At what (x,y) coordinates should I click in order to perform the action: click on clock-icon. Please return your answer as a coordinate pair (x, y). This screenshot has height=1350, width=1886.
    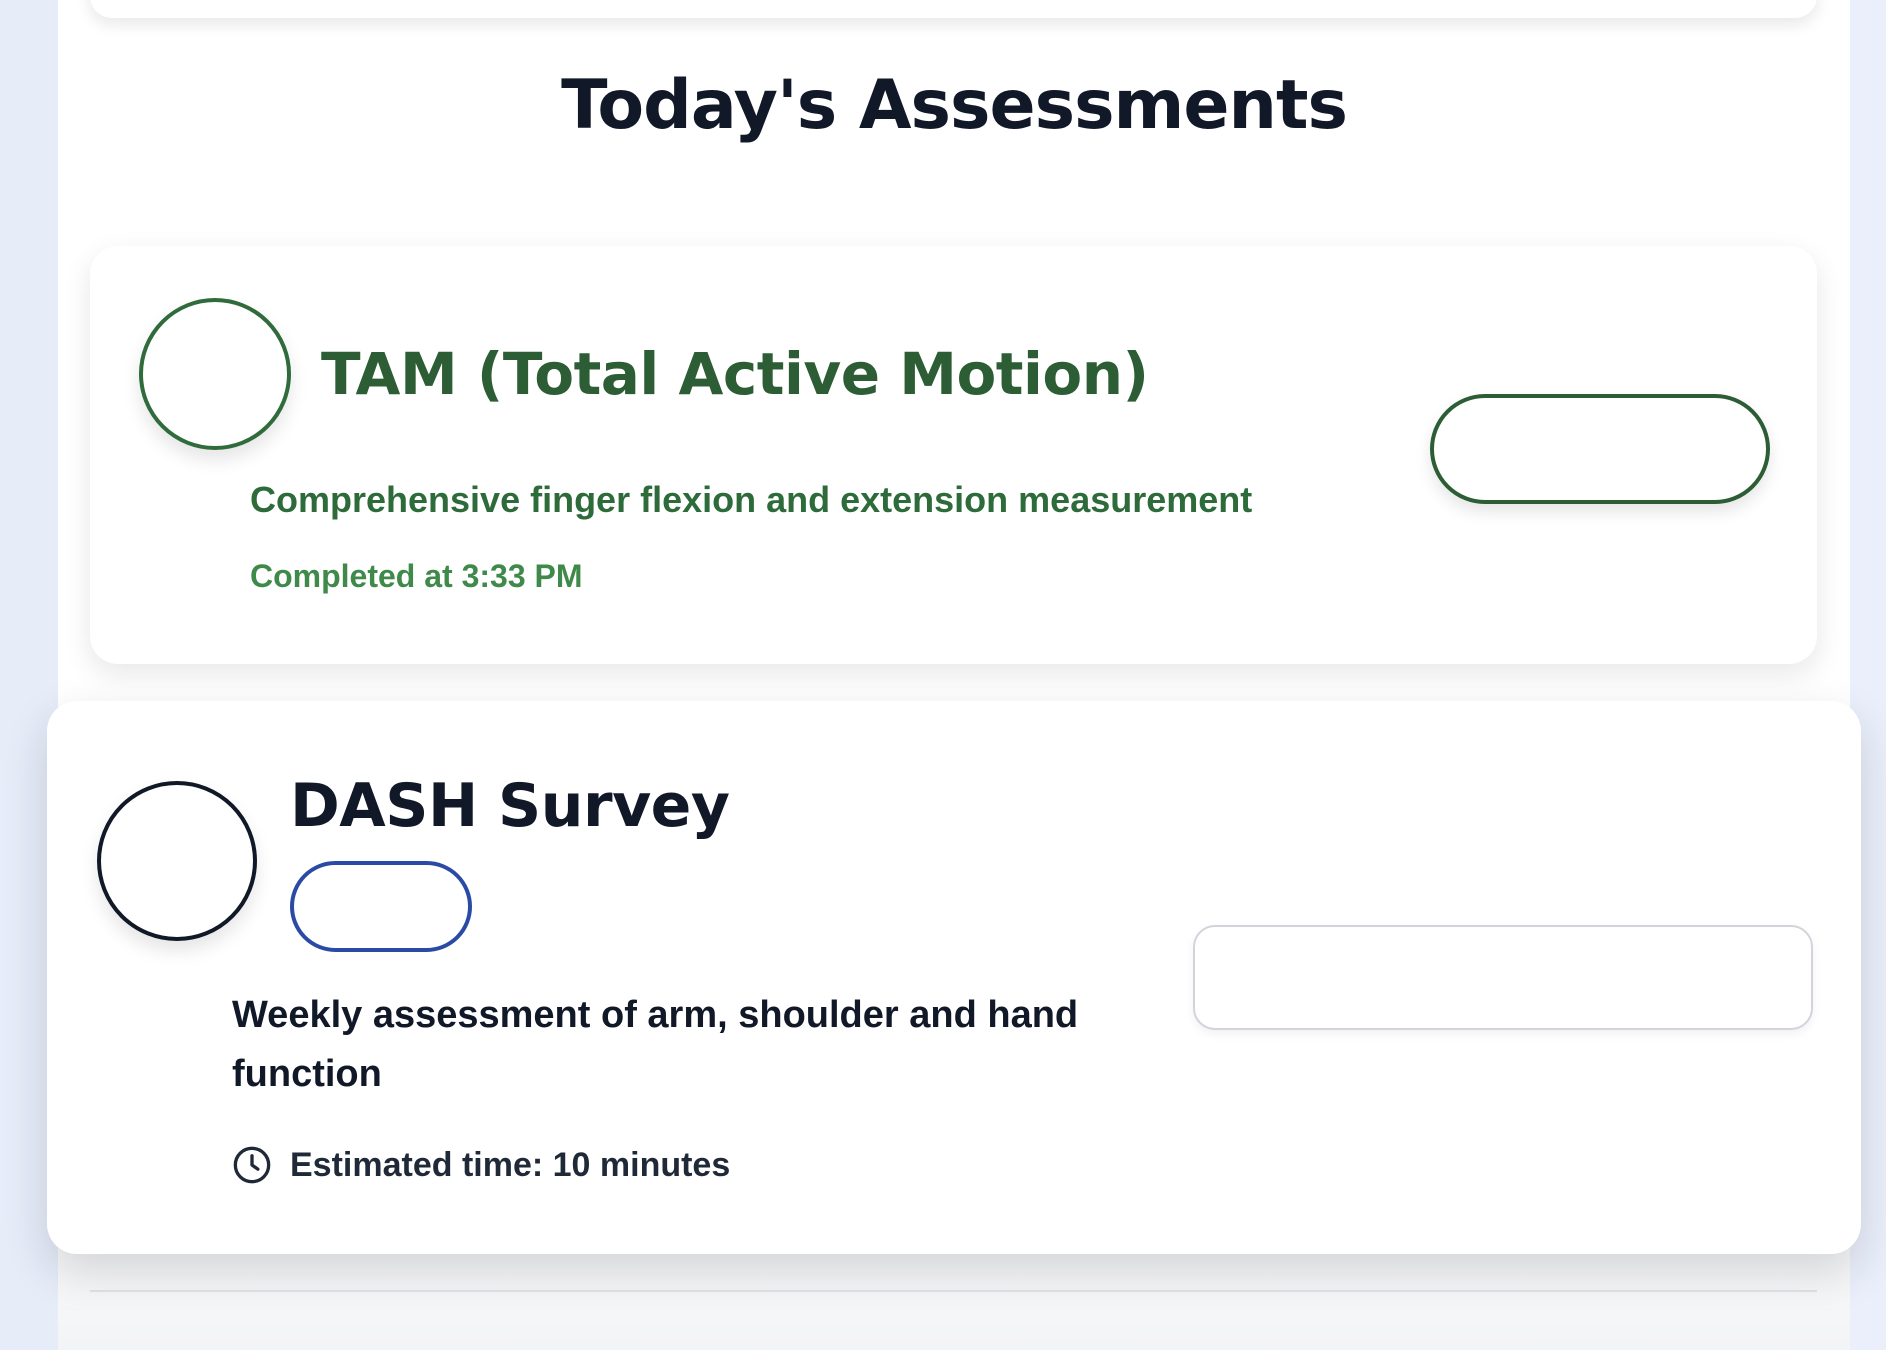
    Looking at the image, I should click on (252, 1165).